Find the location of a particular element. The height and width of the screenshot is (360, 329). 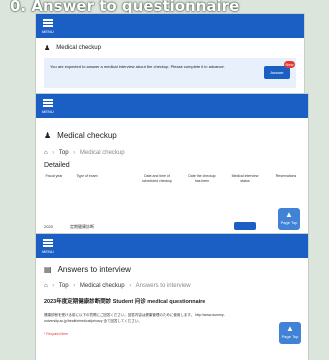

required-note: * Required item is located at coordinates (56, 334).